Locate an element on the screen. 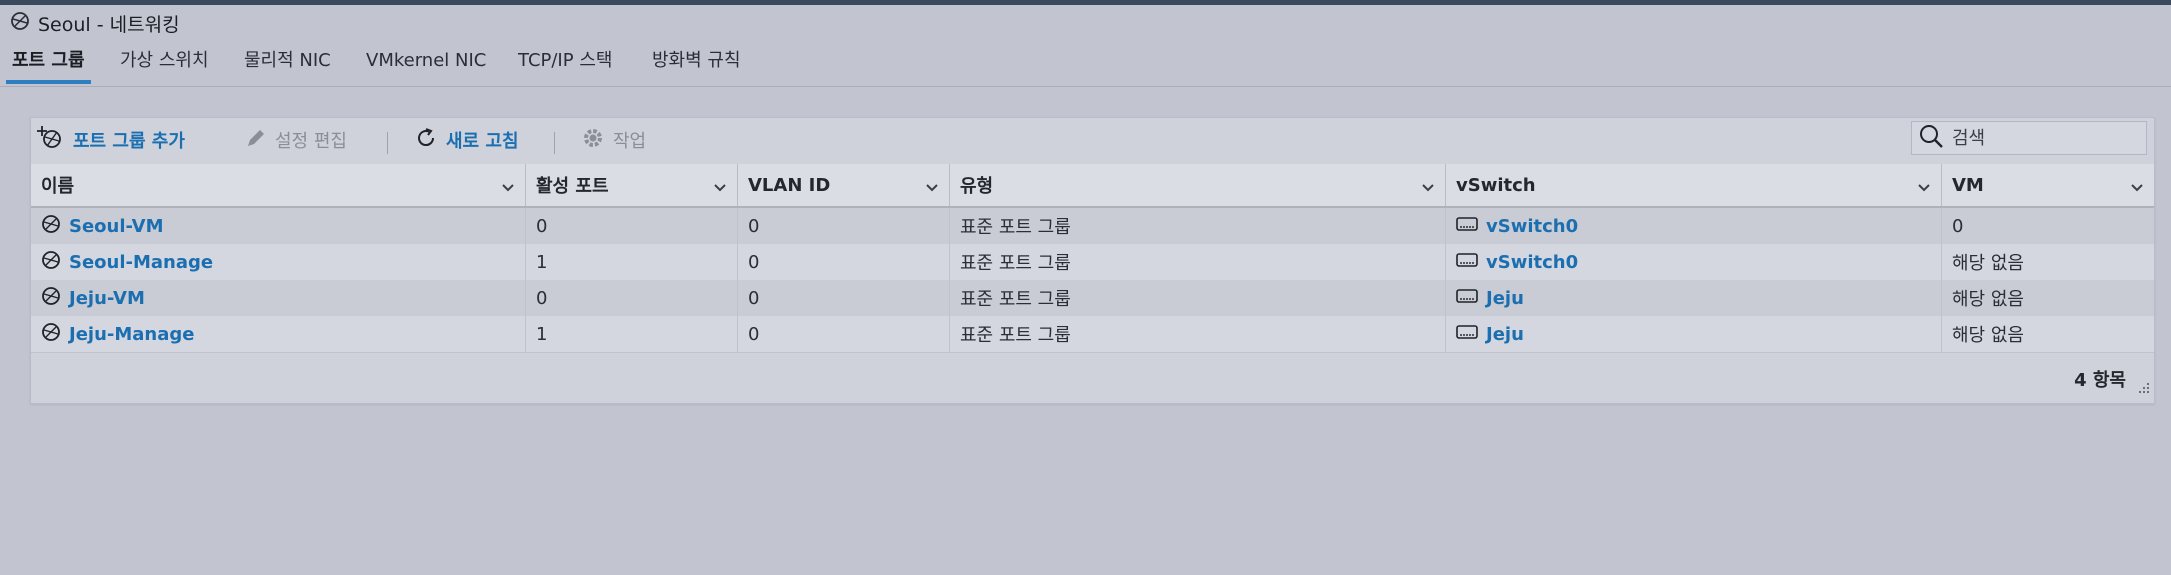 This screenshot has width=2171, height=575. name-cell: Seoul-Manage is located at coordinates (278, 262).